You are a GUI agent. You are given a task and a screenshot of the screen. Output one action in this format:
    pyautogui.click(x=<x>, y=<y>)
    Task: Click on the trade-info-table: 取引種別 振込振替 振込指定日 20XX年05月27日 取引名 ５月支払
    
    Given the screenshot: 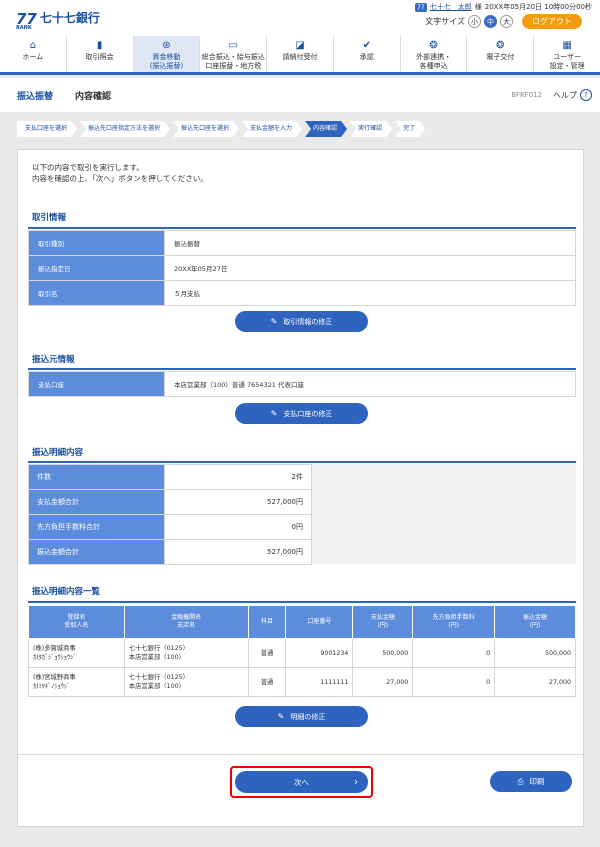 What is the action you would take?
    pyautogui.click(x=302, y=268)
    